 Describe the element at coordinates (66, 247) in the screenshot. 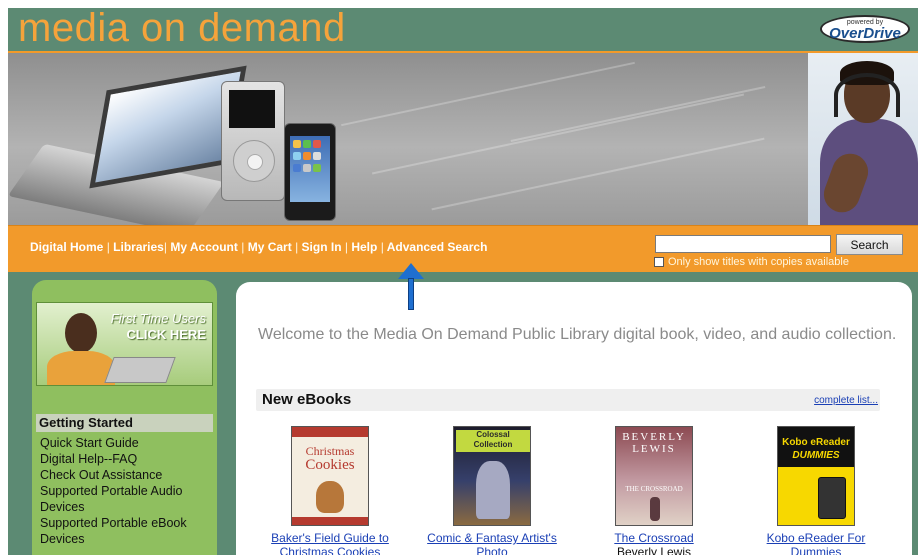

I see `nav-digital-home: Digital Home` at that location.